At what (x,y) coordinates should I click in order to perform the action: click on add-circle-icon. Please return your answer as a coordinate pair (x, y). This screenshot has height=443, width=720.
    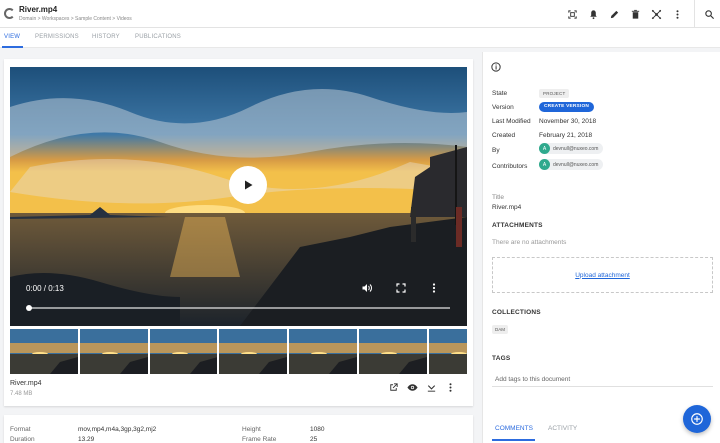
    Looking at the image, I should click on (697, 419).